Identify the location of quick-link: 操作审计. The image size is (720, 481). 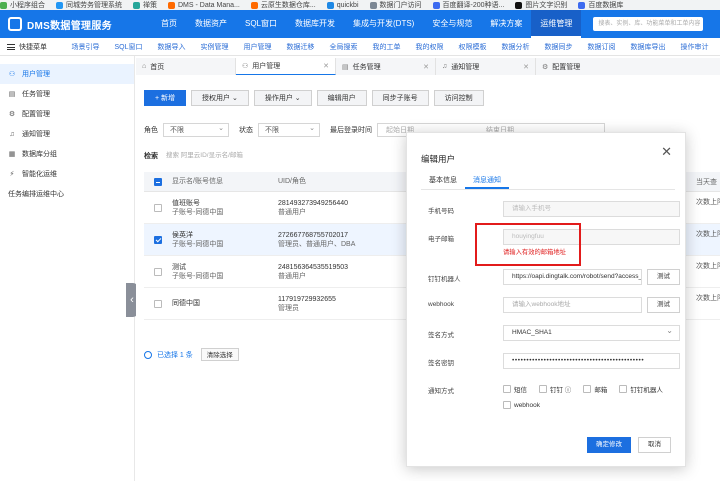
(694, 47).